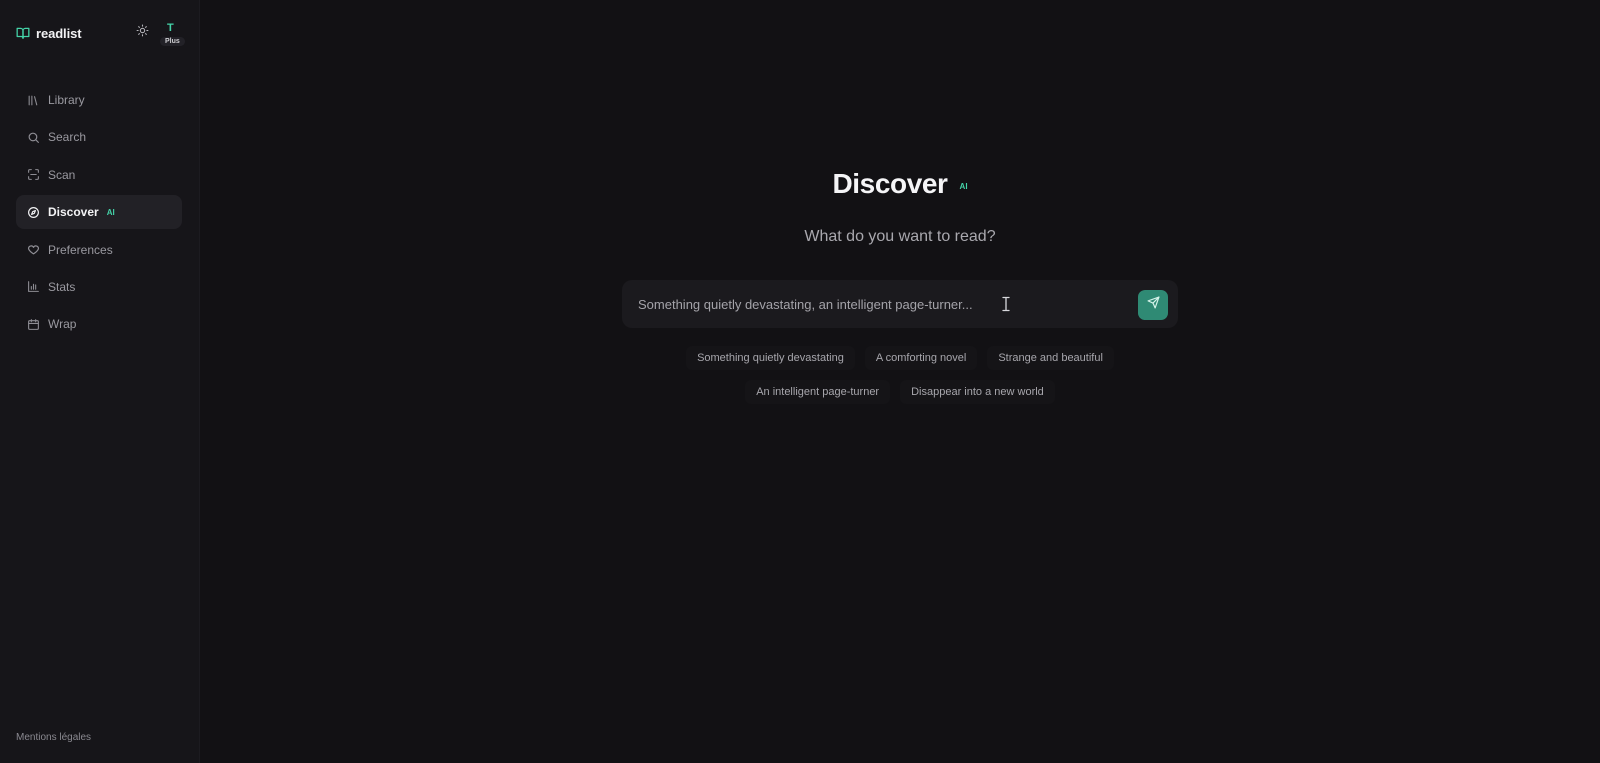  I want to click on theme-toggle-button, so click(142, 33).